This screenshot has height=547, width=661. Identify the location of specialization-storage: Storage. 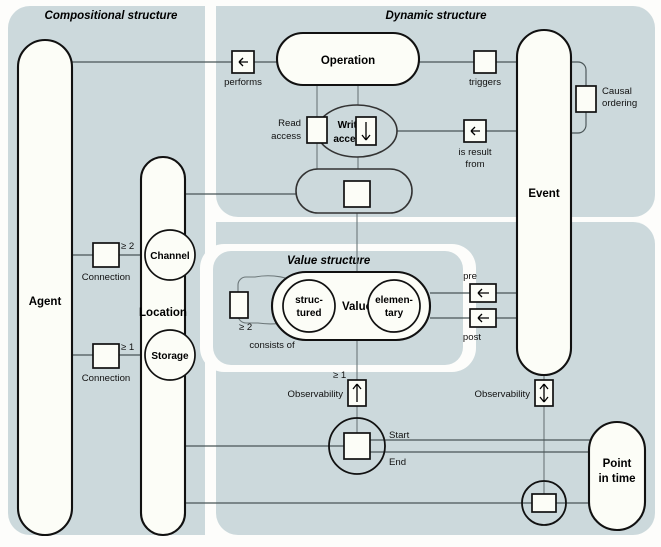
(170, 355).